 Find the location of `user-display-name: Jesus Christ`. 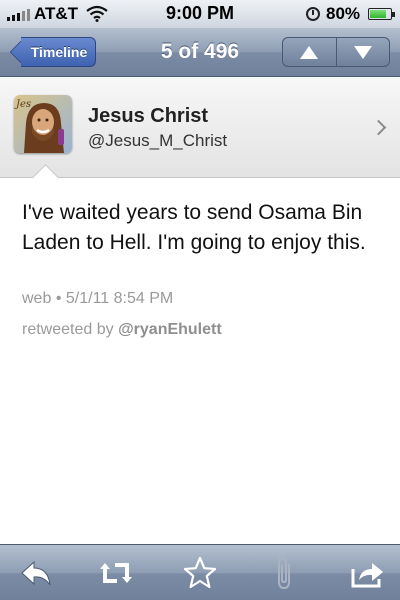

user-display-name: Jesus Christ is located at coordinates (148, 116).